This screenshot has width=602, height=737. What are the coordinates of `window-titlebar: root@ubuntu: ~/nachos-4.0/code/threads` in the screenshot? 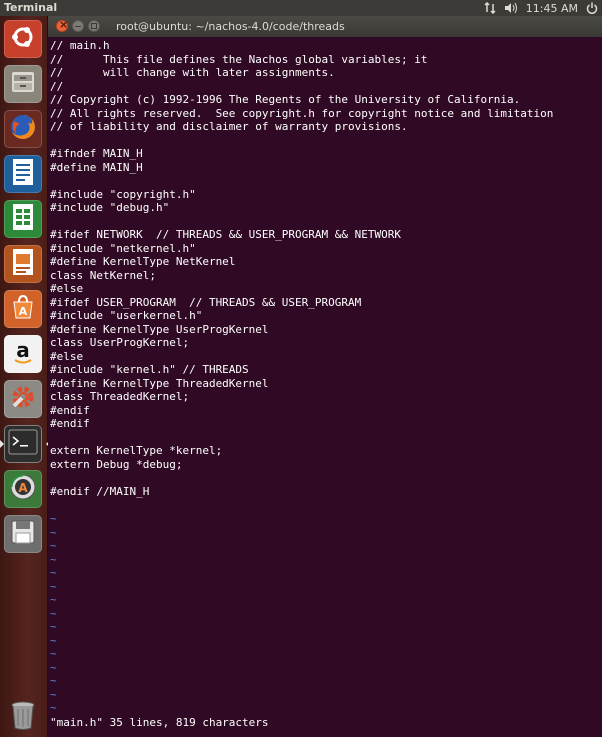 It's located at (325, 26).